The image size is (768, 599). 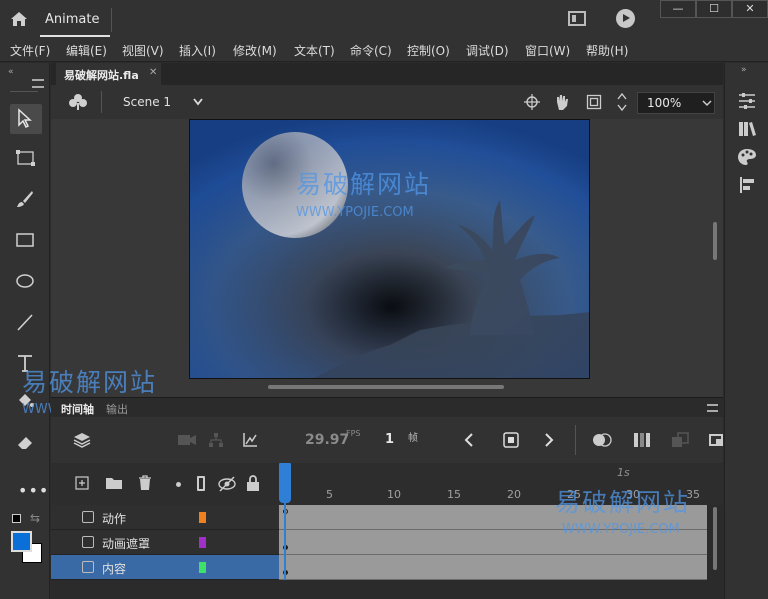 I want to click on watermark-url: WWW.YPOJIE.COM, so click(x=621, y=529).